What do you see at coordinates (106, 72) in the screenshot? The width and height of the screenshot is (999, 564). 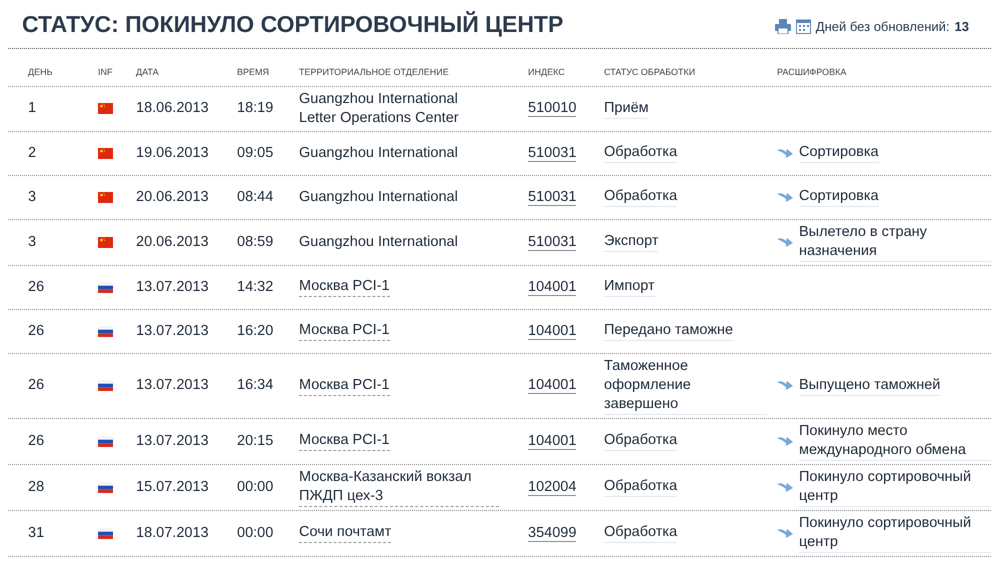 I see `column-header: INF` at bounding box center [106, 72].